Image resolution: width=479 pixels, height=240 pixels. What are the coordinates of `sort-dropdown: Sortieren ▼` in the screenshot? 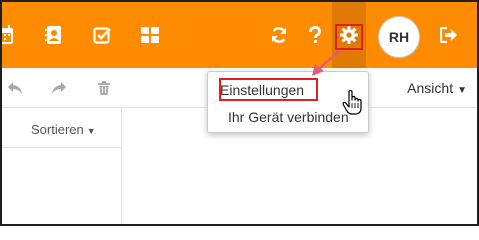 It's located at (63, 129).